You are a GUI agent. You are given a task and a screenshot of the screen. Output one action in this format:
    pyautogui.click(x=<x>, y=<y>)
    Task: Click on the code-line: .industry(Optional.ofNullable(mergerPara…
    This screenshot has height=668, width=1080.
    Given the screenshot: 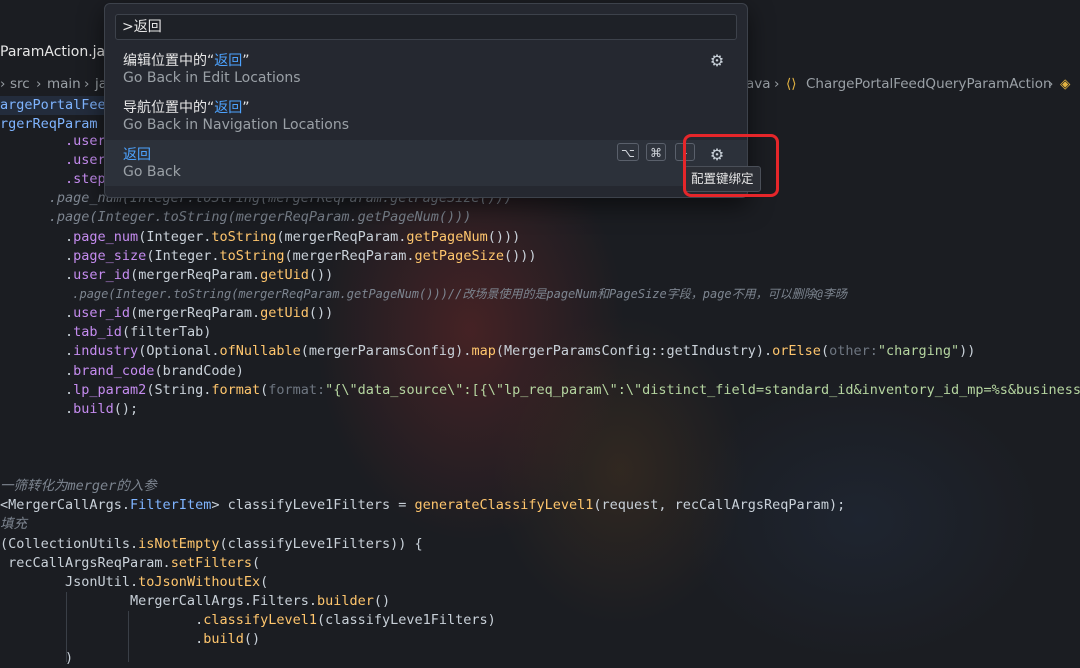 What is the action you would take?
    pyautogui.click(x=488, y=351)
    